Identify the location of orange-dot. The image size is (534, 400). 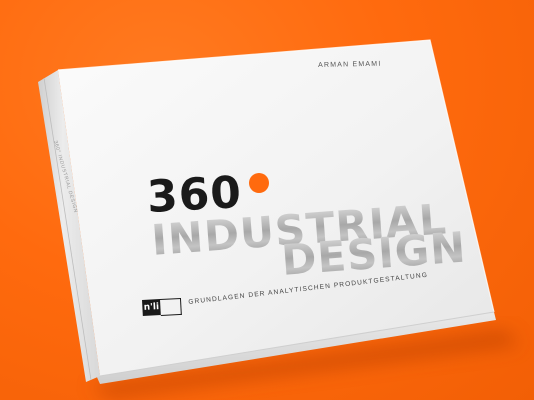
(259, 183).